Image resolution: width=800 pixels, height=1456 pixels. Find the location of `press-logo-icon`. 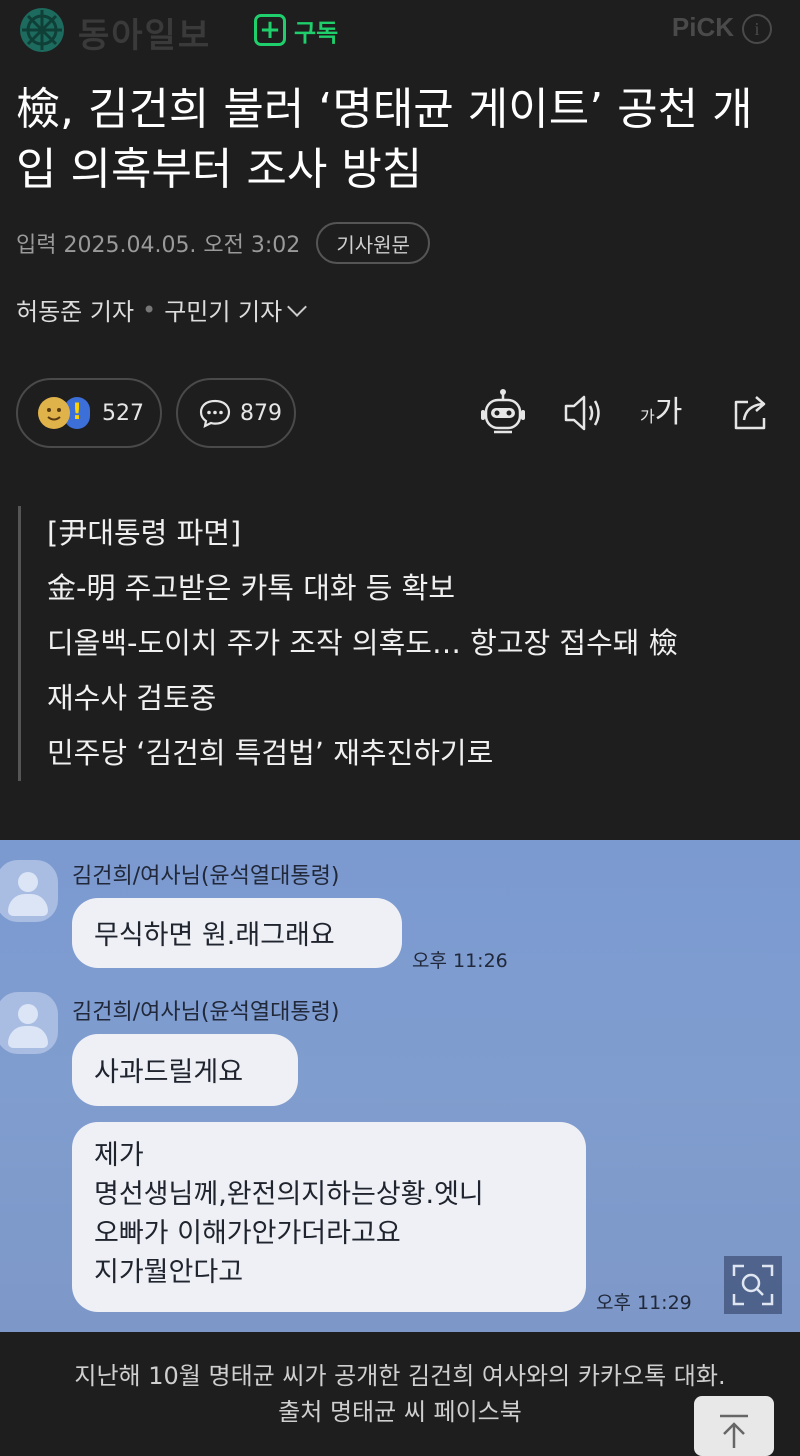

press-logo-icon is located at coordinates (42, 30).